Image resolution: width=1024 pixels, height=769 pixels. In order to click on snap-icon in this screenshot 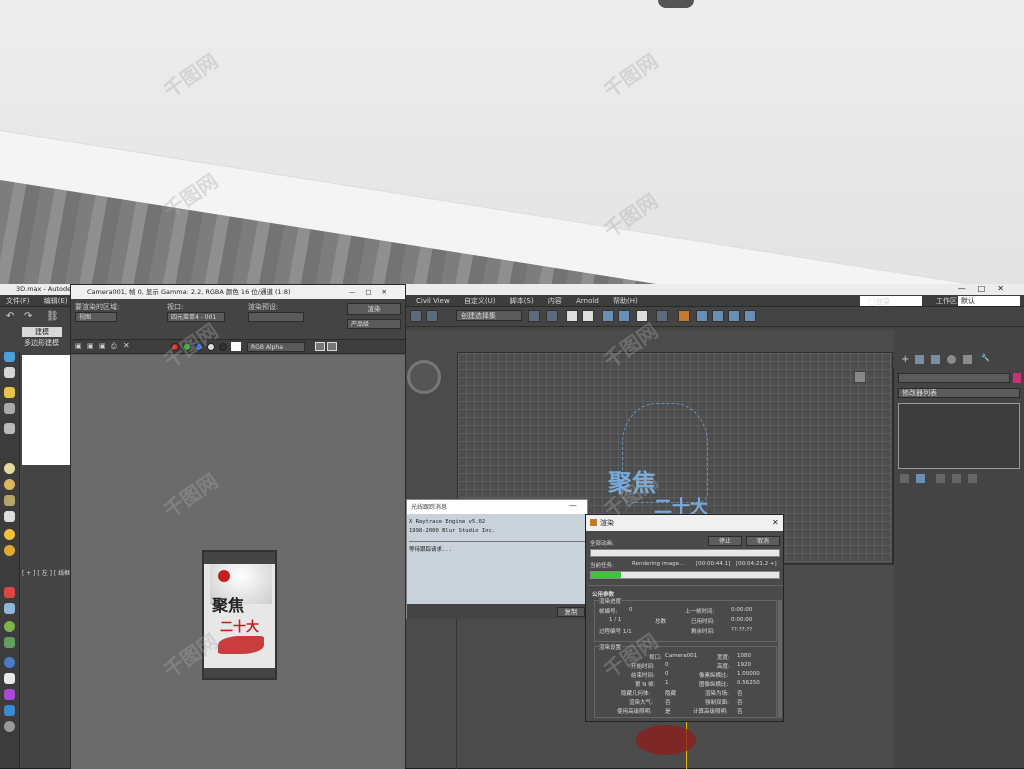, I will do `click(416, 316)`.